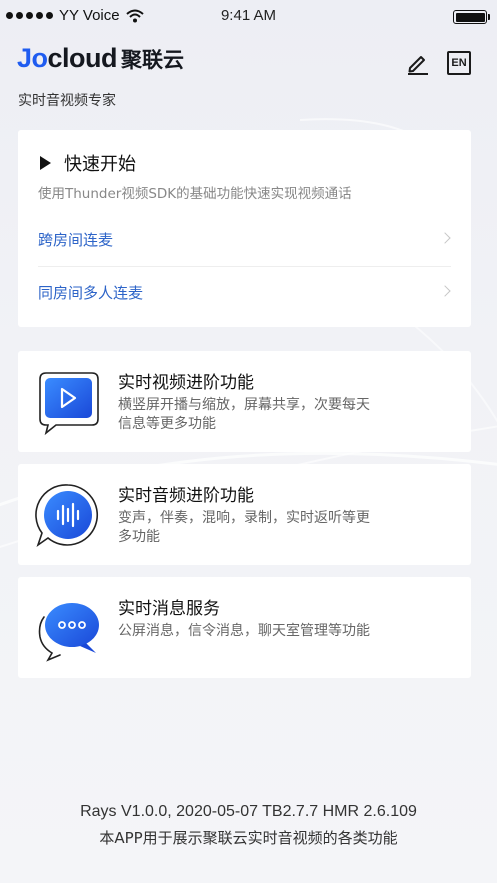  What do you see at coordinates (244, 414) in the screenshot?
I see `feature-description: 横竖屏开播与缩放，屏幕共享，次要每天信息等更多功能` at bounding box center [244, 414].